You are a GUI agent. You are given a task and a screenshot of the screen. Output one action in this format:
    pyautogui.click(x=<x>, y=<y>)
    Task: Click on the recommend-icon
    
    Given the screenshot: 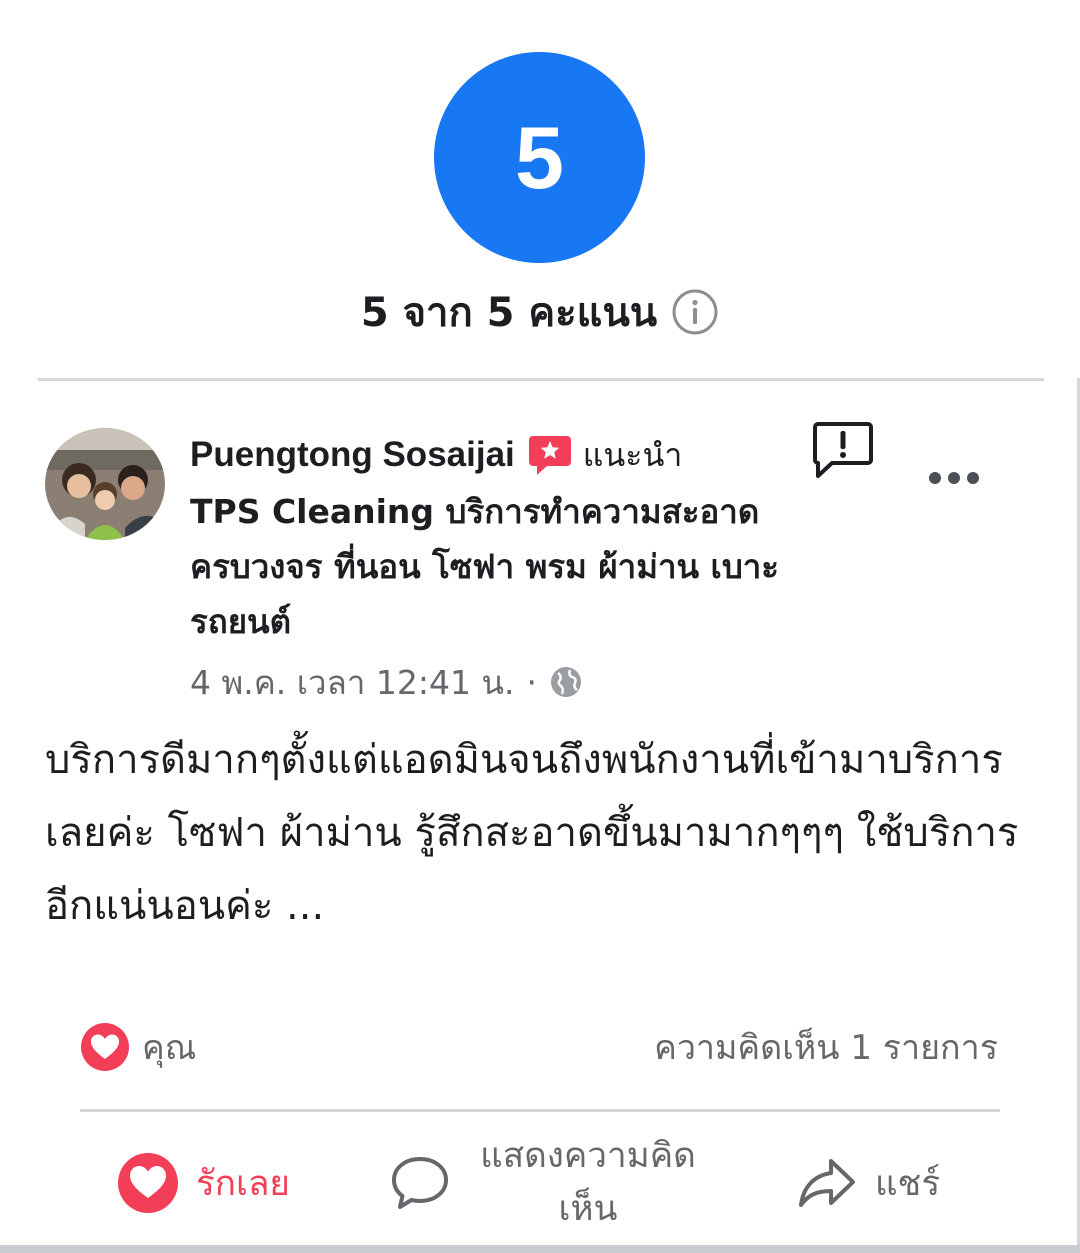 What is the action you would take?
    pyautogui.click(x=549, y=455)
    